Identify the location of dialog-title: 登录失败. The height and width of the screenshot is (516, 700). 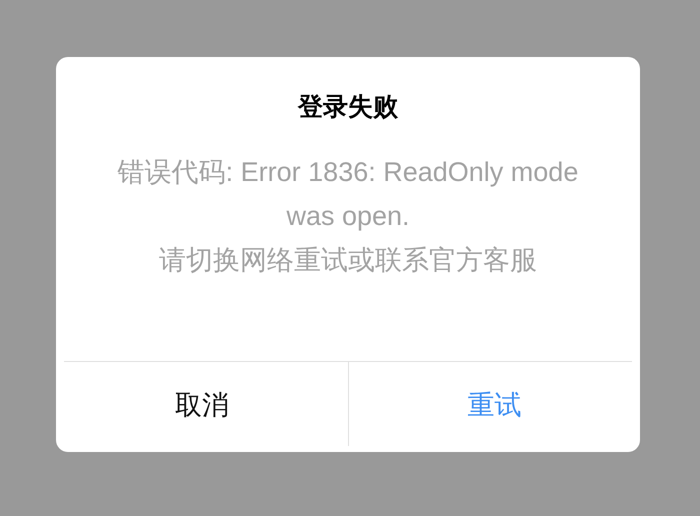
(348, 107).